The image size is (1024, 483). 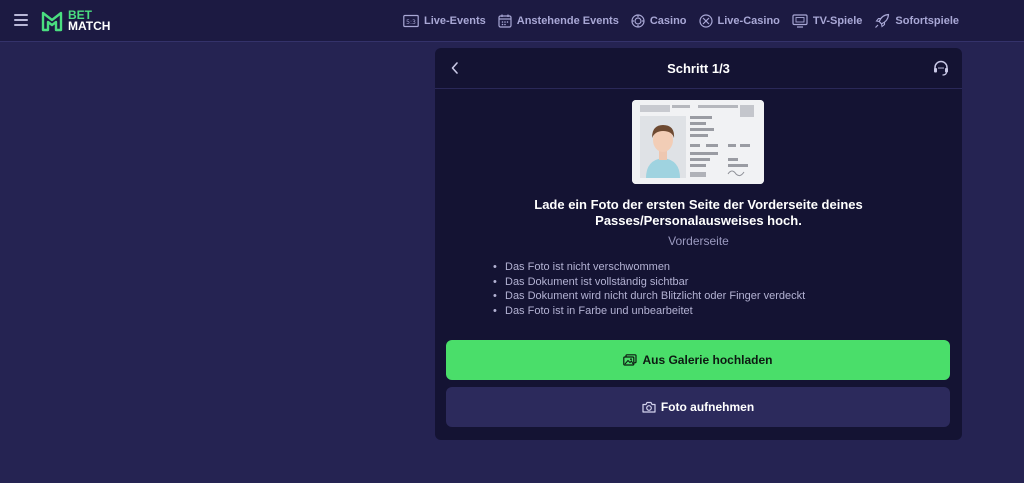 I want to click on scoreboard-icon: 5:3, so click(x=411, y=21).